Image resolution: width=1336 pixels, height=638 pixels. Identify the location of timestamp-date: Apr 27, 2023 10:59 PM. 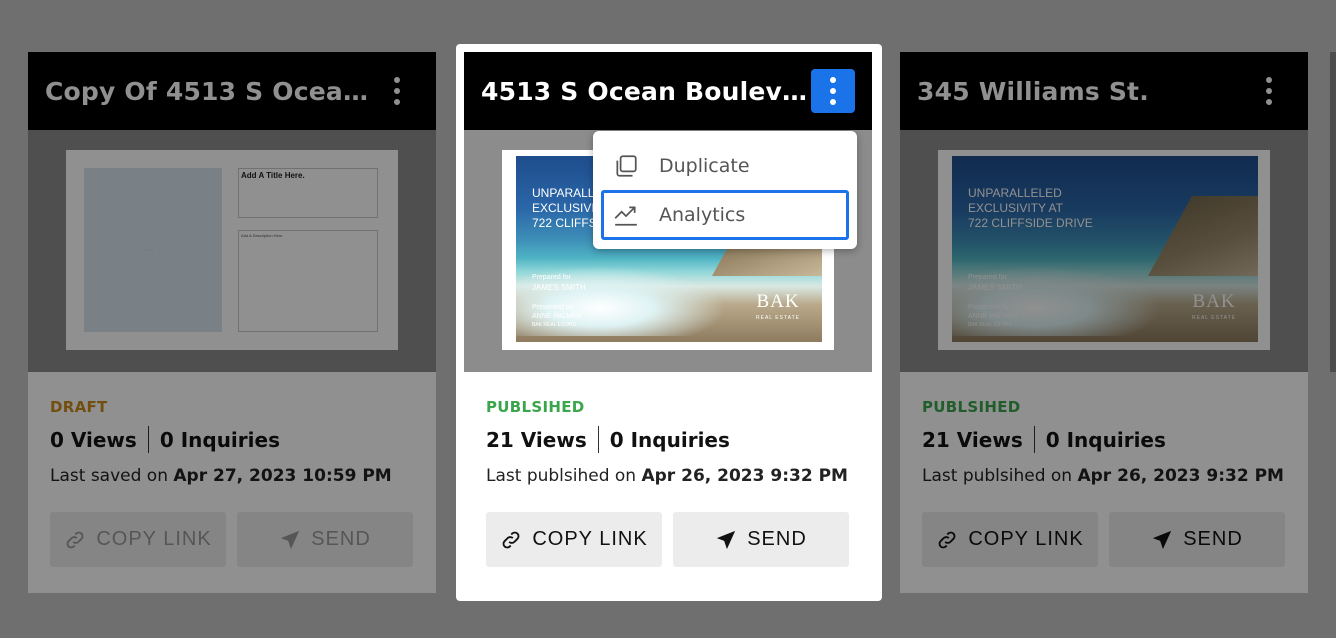
(282, 476).